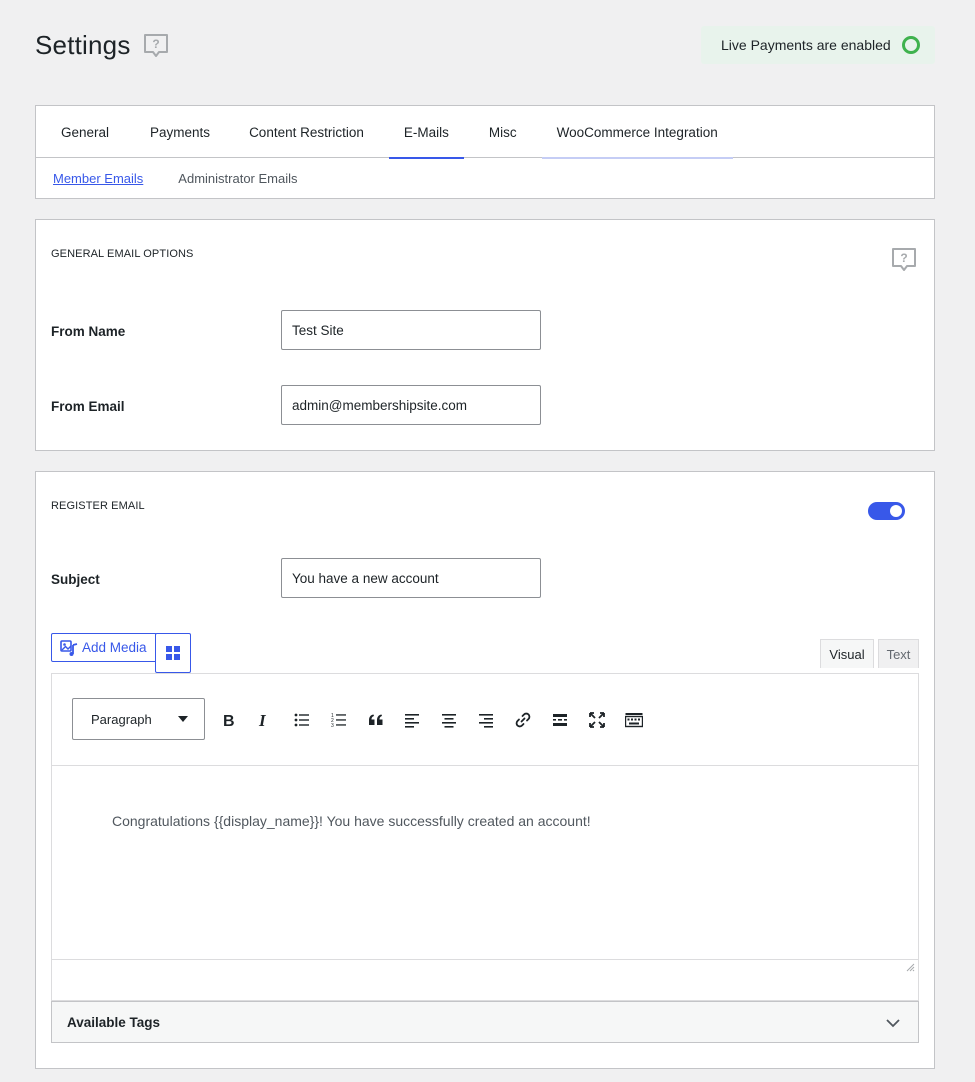 The height and width of the screenshot is (1082, 975). I want to click on numbered-list-icon: 123, so click(339, 720).